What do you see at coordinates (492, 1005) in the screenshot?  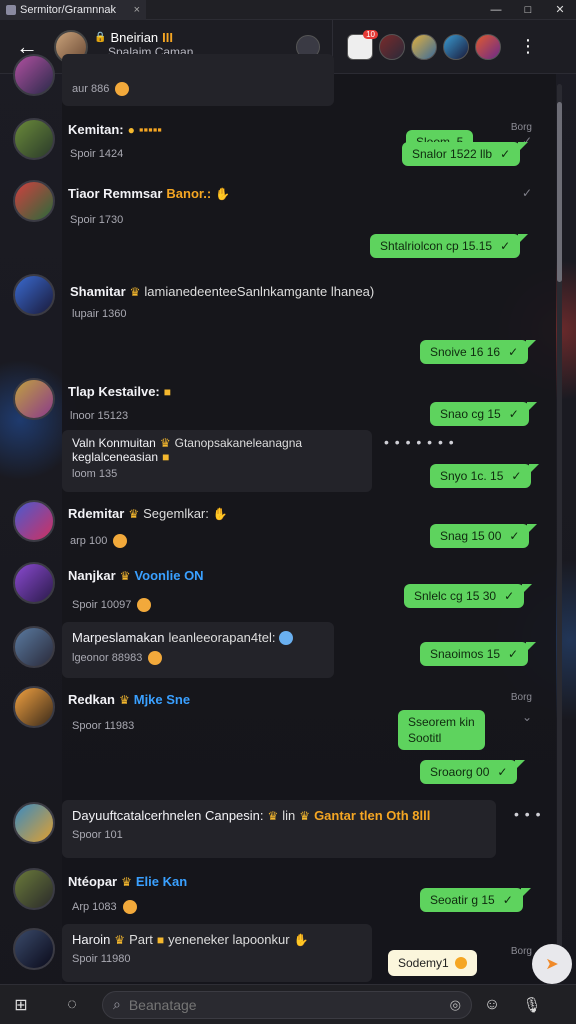 I see `emoji-picker-icon: ☺` at bounding box center [492, 1005].